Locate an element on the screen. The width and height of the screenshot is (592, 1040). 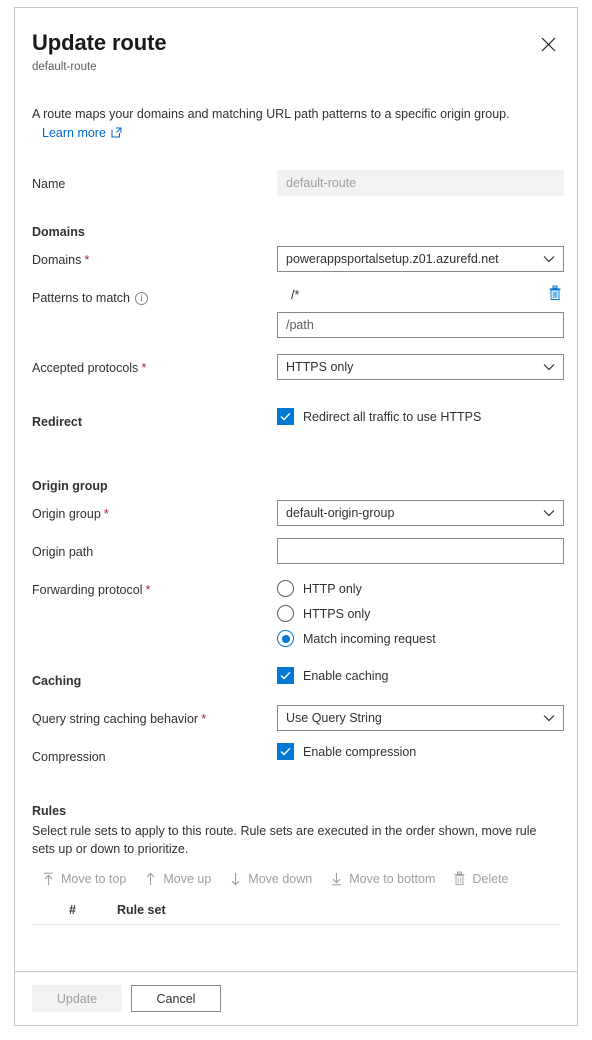
pattern-entry-row: /* is located at coordinates (420, 295).